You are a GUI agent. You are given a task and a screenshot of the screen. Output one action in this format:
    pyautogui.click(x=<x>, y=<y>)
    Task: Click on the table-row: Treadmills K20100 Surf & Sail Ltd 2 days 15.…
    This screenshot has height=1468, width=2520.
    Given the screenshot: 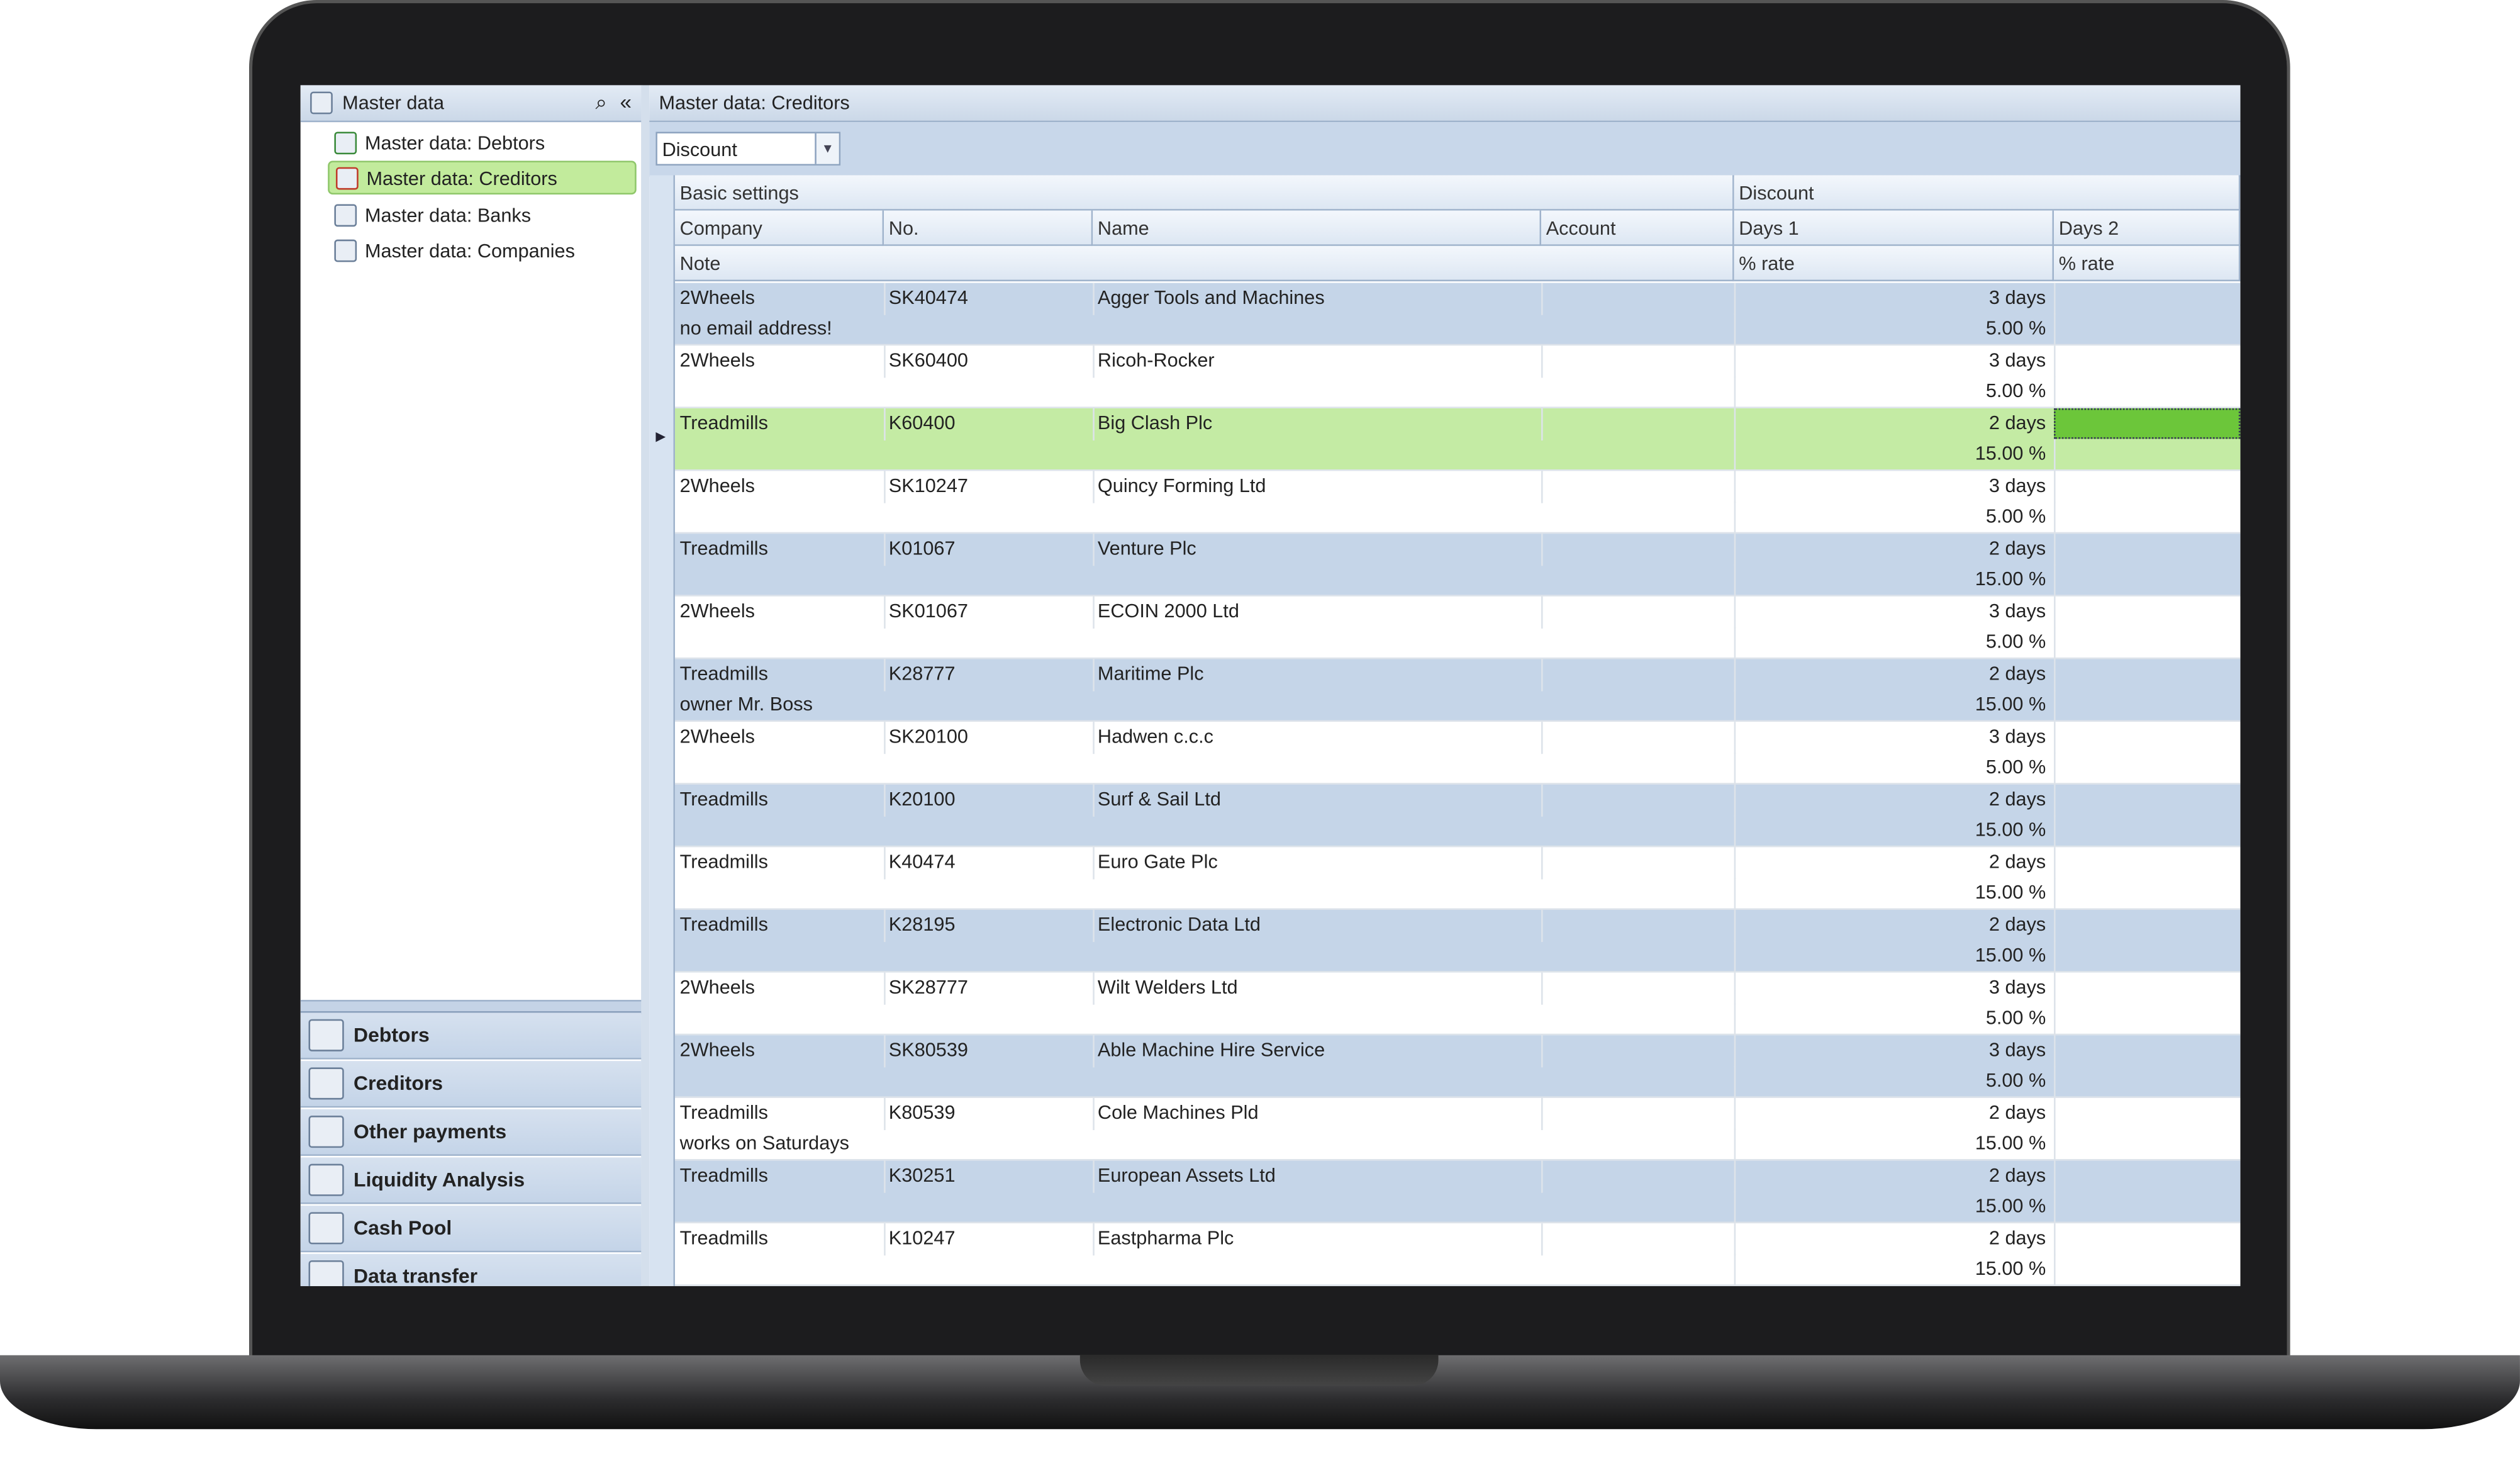 What is the action you would take?
    pyautogui.click(x=1458, y=816)
    